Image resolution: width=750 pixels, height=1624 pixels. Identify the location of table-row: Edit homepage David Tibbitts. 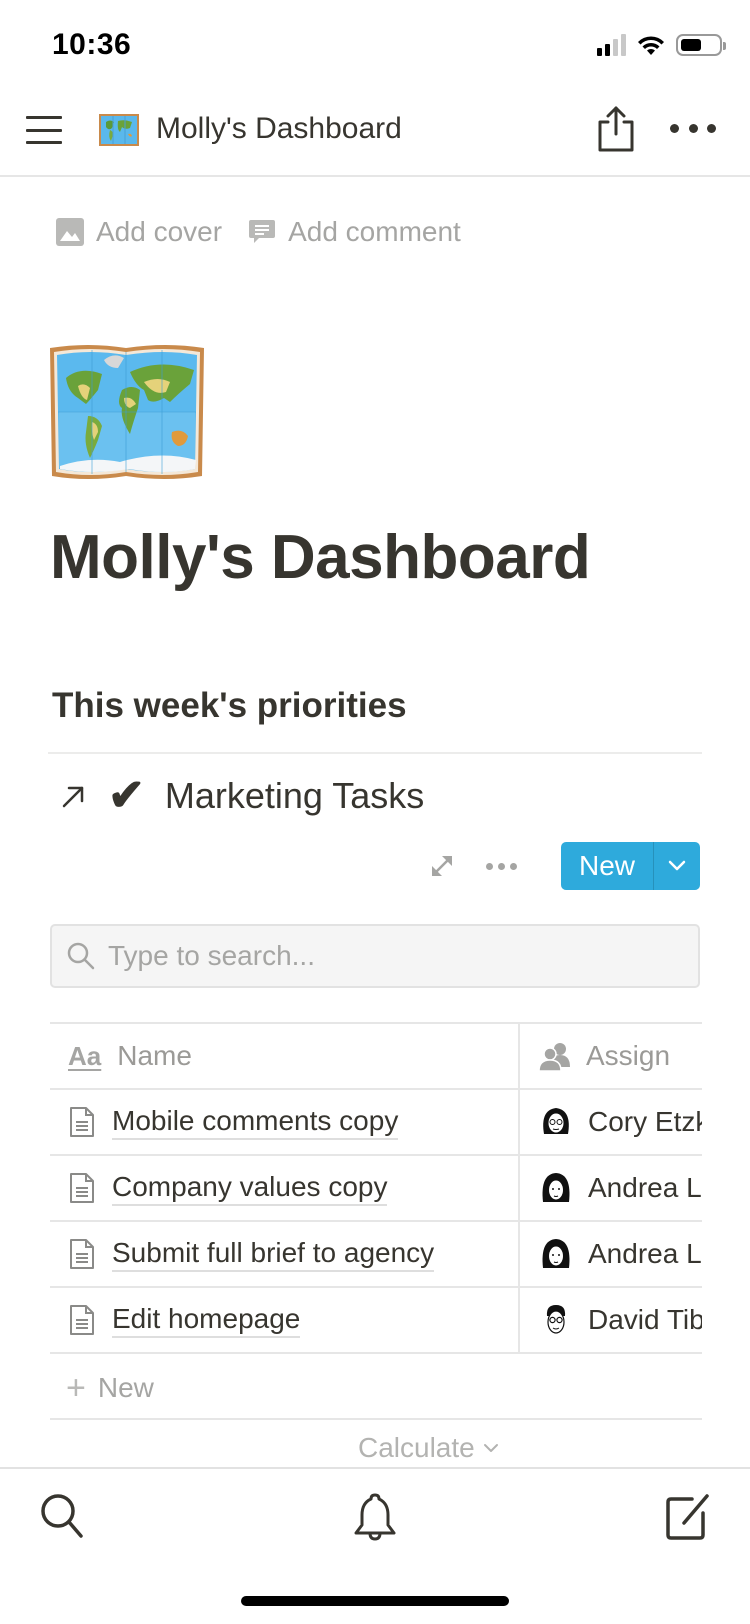
(376, 1321).